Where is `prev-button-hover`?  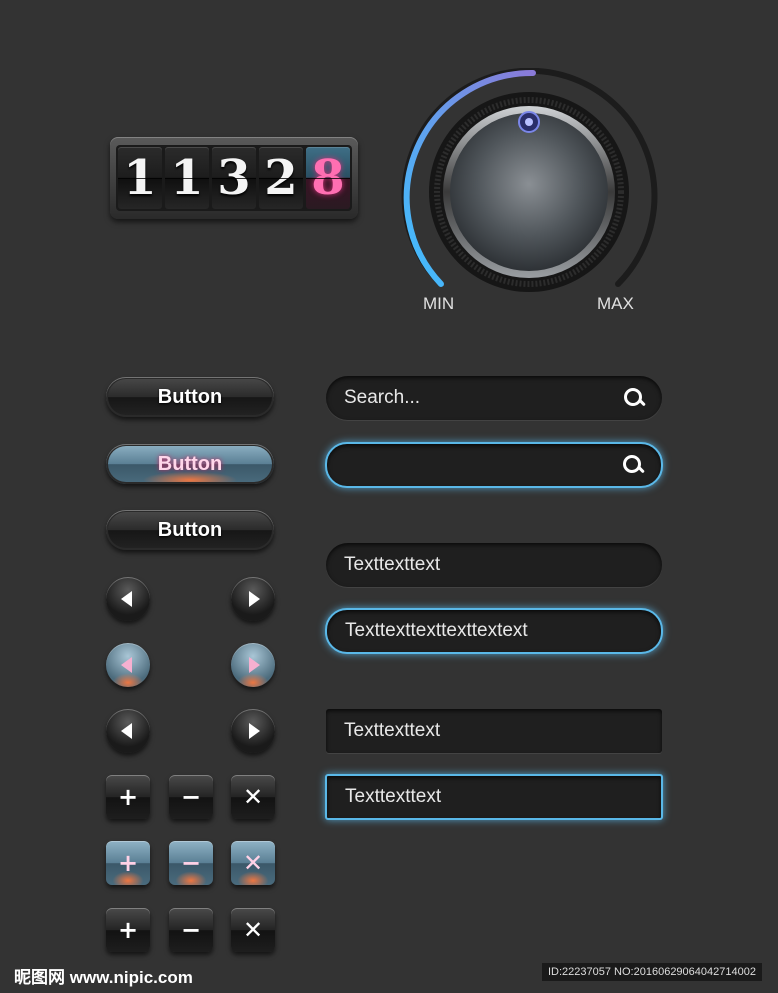
prev-button-hover is located at coordinates (128, 665).